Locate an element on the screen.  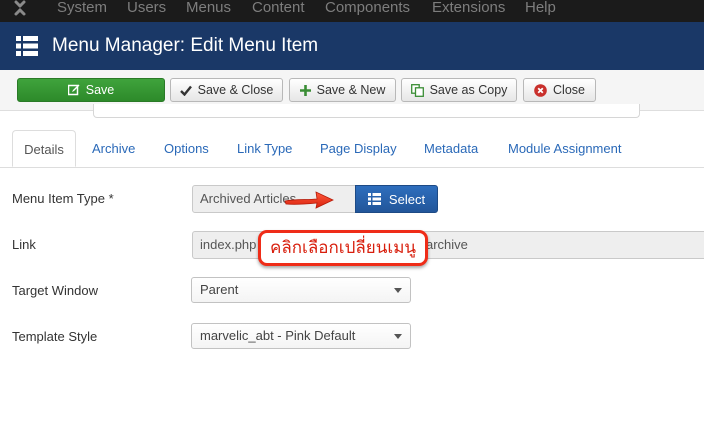
edit-icon is located at coordinates (73, 90).